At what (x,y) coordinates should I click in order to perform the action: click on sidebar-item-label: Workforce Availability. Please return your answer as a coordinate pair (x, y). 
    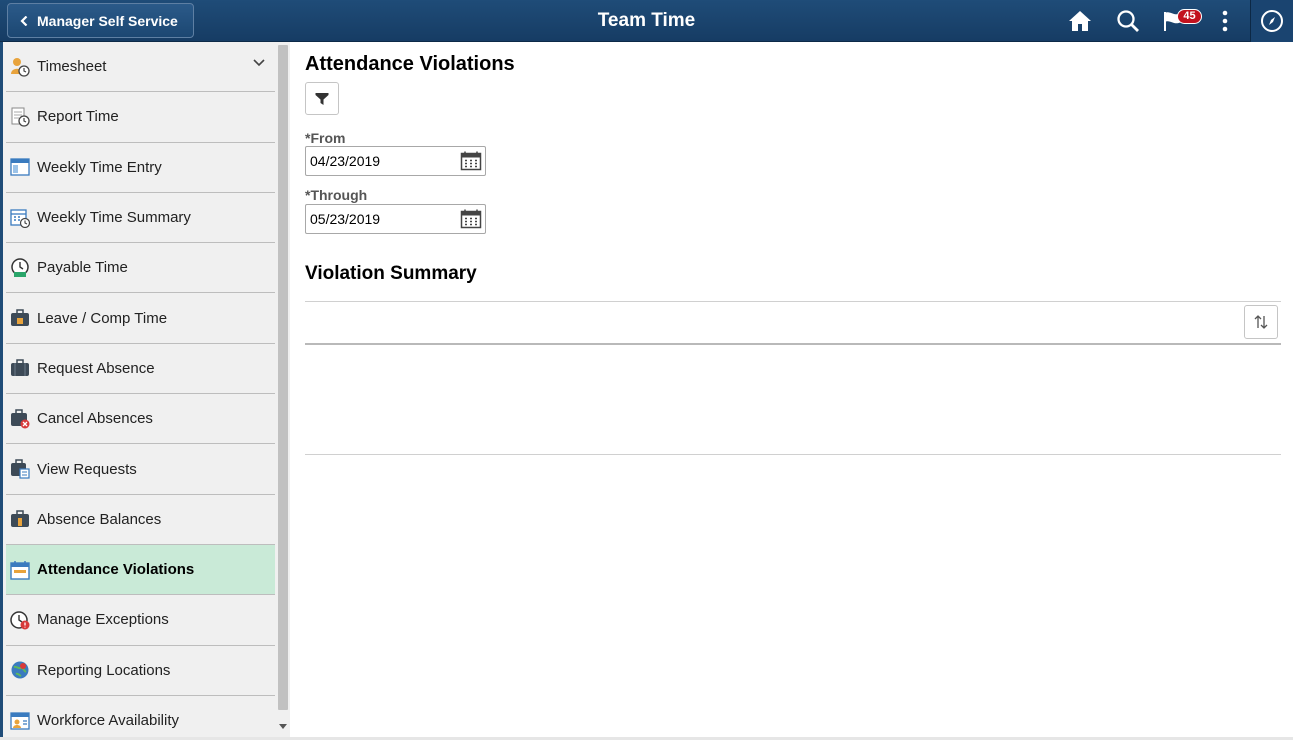
    Looking at the image, I should click on (108, 720).